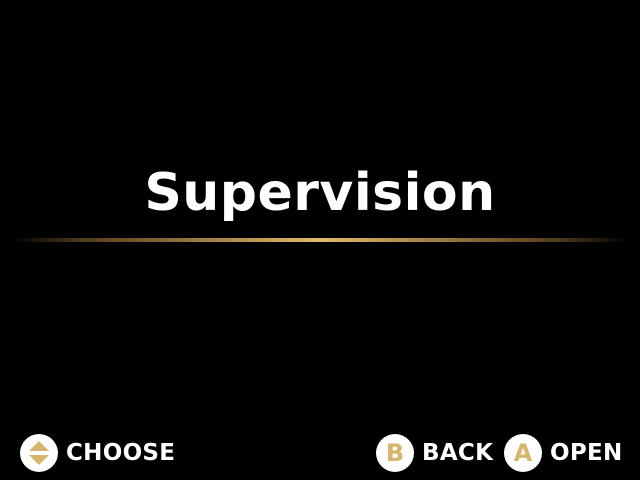 The image size is (640, 480). I want to click on gold-divider, so click(320, 240).